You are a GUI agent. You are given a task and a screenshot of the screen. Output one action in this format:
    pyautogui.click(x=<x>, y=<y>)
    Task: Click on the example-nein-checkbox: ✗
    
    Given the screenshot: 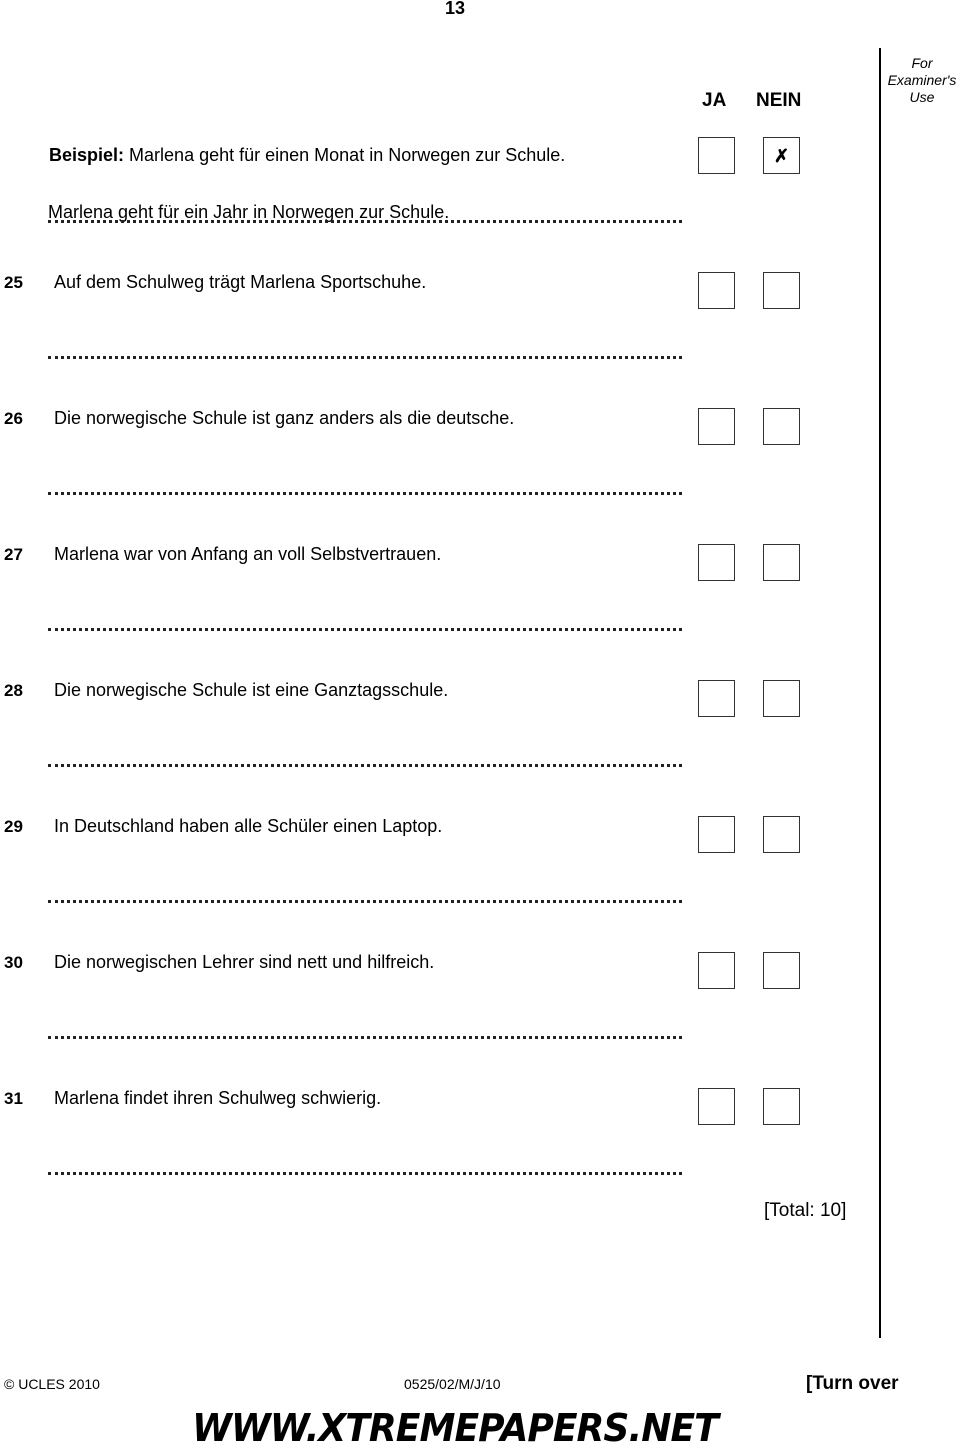 What is the action you would take?
    pyautogui.click(x=781, y=155)
    